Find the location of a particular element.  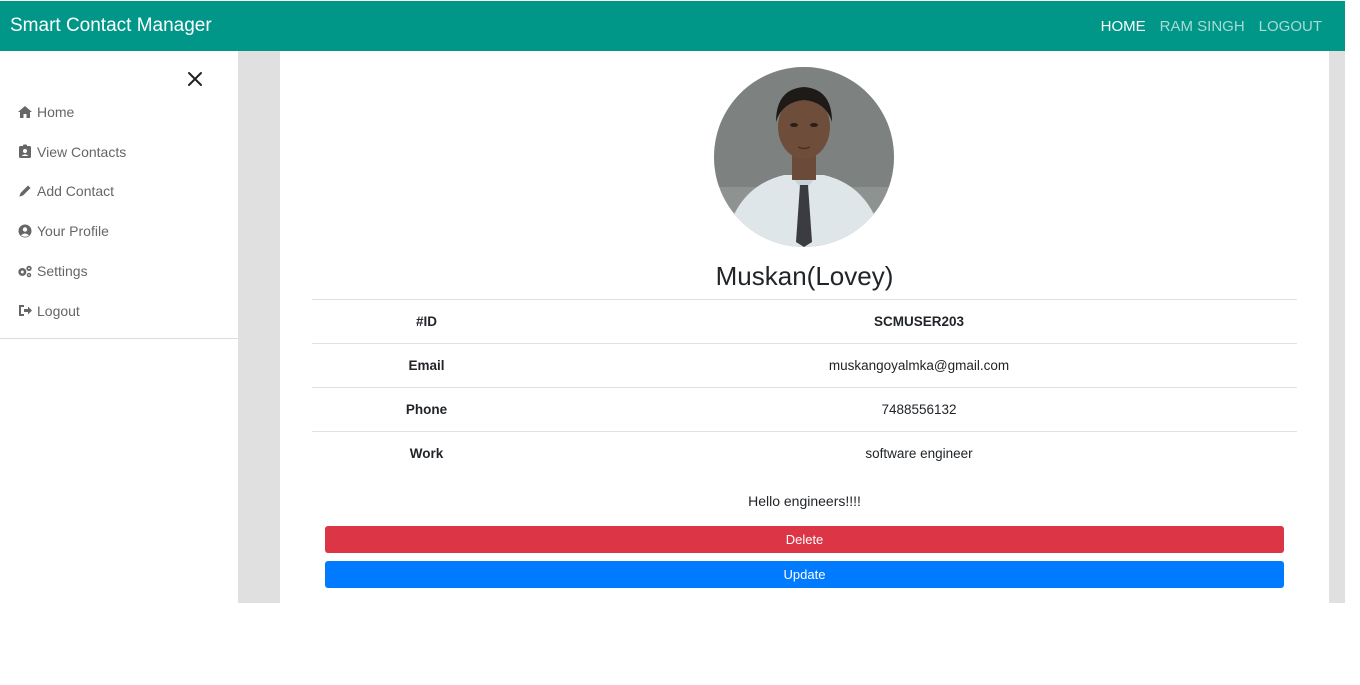

row-key: Work is located at coordinates (426, 453).